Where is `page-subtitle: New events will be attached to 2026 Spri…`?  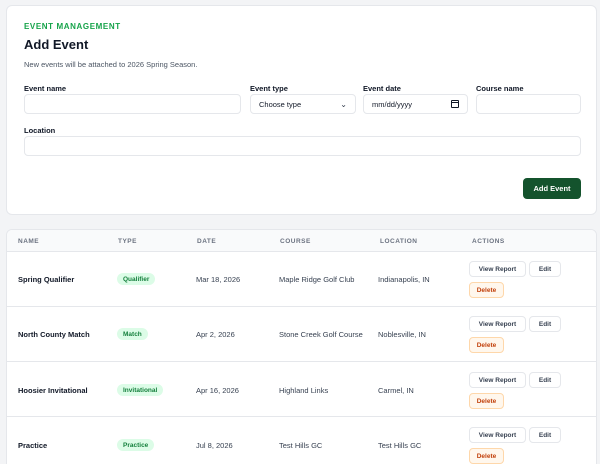 page-subtitle: New events will be attached to 2026 Spri… is located at coordinates (111, 64).